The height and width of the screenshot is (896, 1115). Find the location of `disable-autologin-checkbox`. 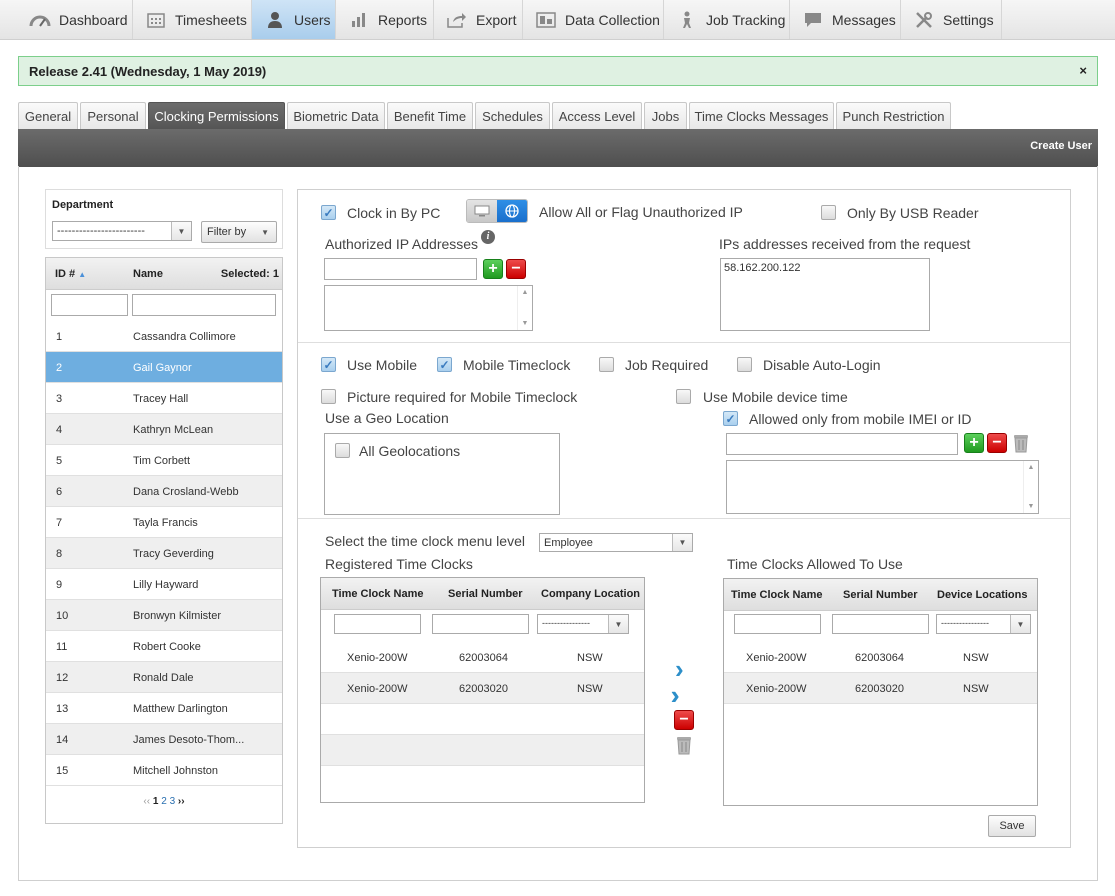

disable-autologin-checkbox is located at coordinates (744, 364).